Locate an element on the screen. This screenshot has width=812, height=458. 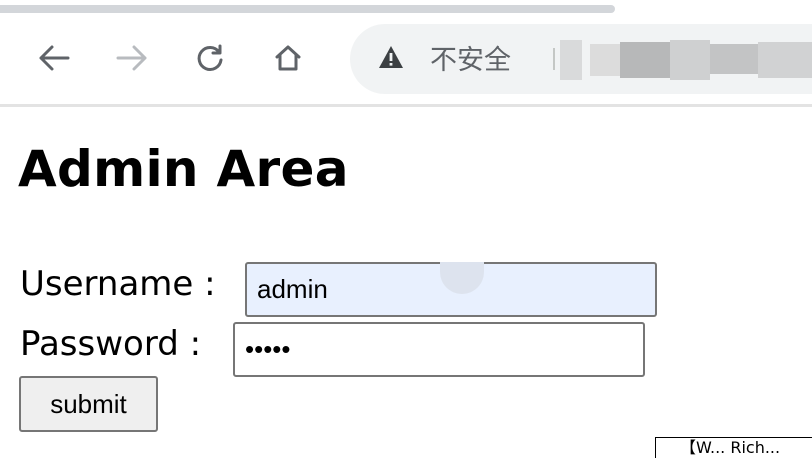
arrow-right-icon is located at coordinates (131, 58).